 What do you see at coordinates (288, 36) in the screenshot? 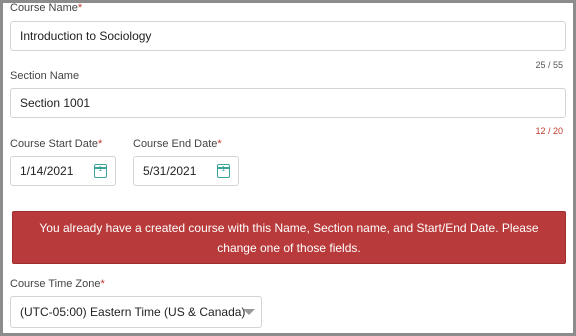
I see `course-name-input: Introduction to Sociology` at bounding box center [288, 36].